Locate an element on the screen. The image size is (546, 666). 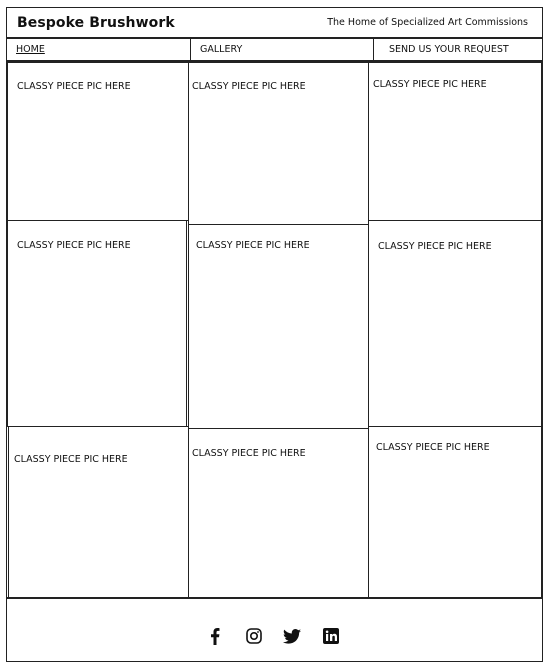
site-tagline: The Home of Specialized Art Commissions is located at coordinates (427, 22).